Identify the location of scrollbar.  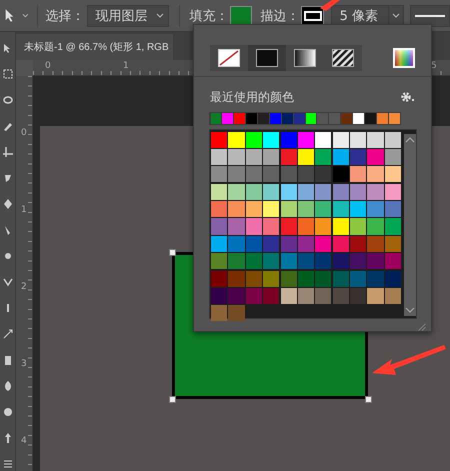
(410, 225).